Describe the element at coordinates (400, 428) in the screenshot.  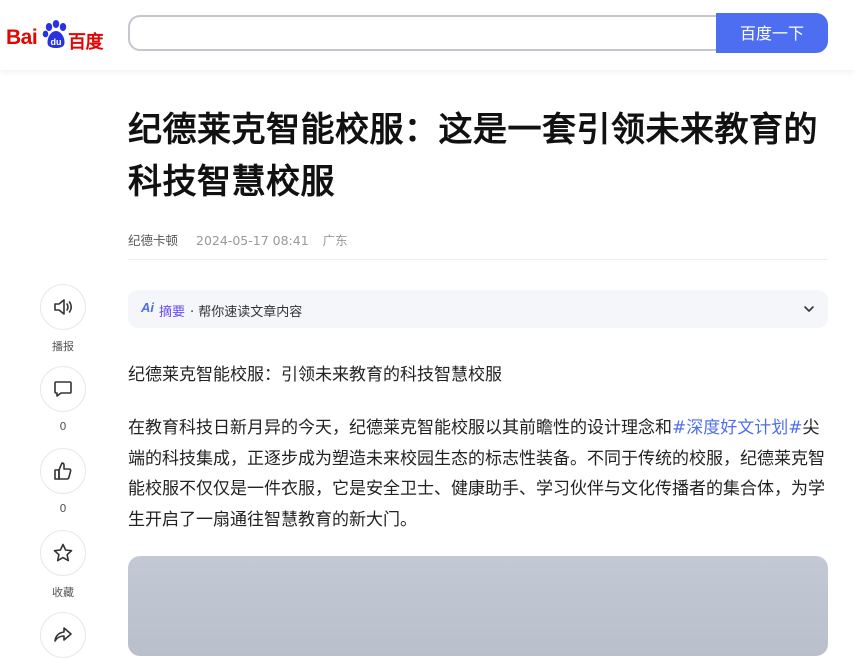
I see `paragraph-text: 在教育科技日新月异的今天，纪德莱克智能校服以其前瞻性的设计理念和` at that location.